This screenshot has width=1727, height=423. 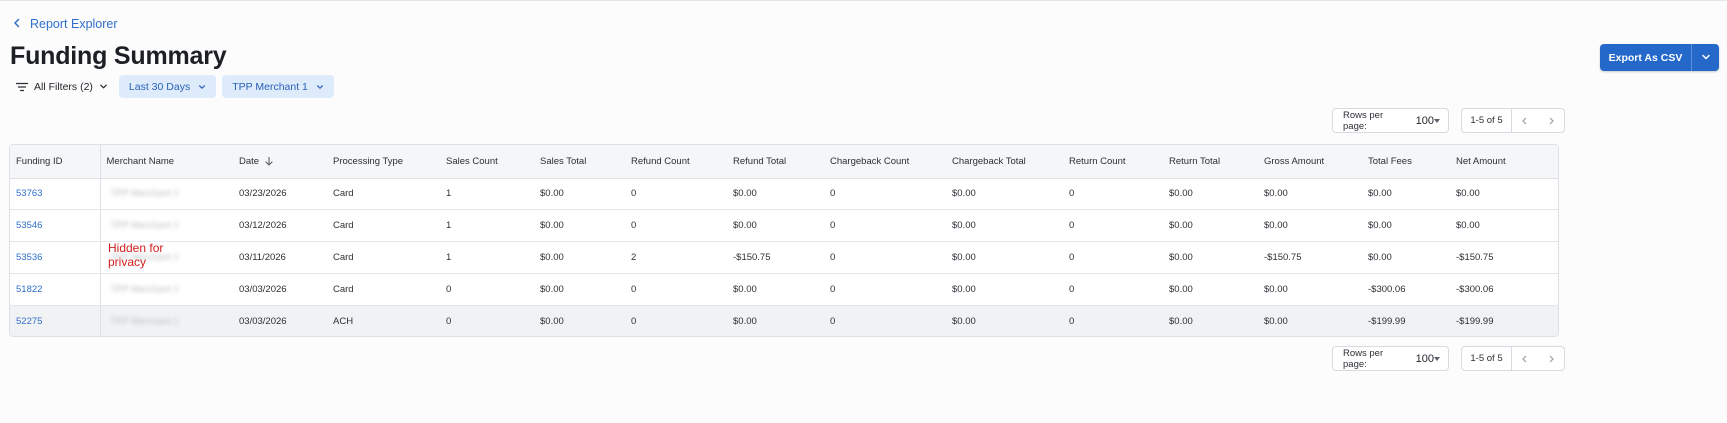 I want to click on page-range: 1-5 of 5, so click(x=1487, y=358).